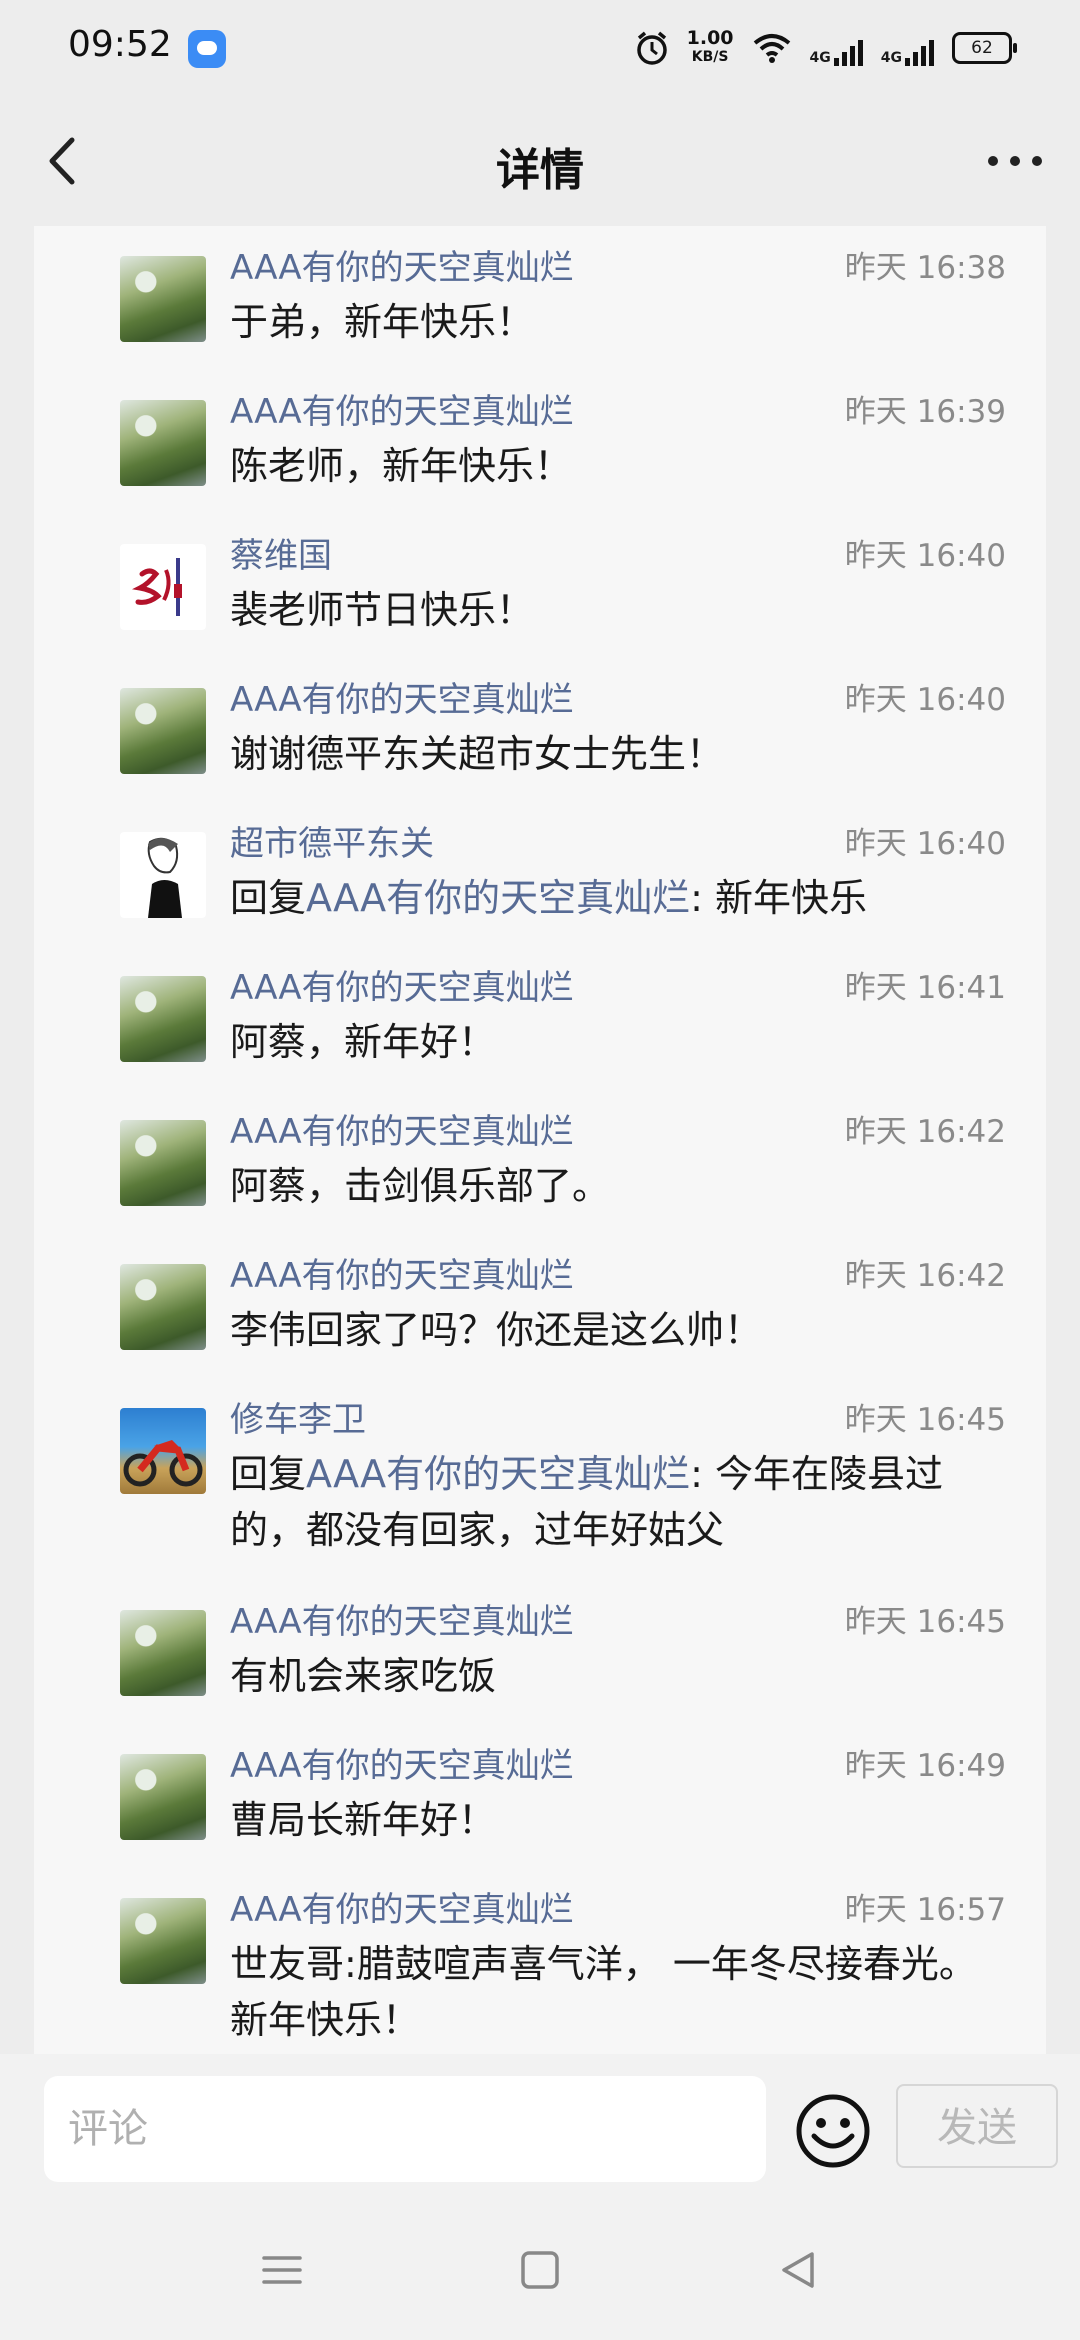  Describe the element at coordinates (836, 48) in the screenshot. I see `signal-sim1-icon: 4G` at that location.